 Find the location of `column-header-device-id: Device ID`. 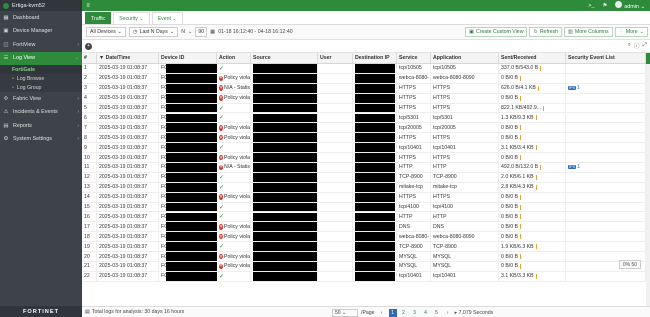

column-header-device-id: Device ID is located at coordinates (188, 58).